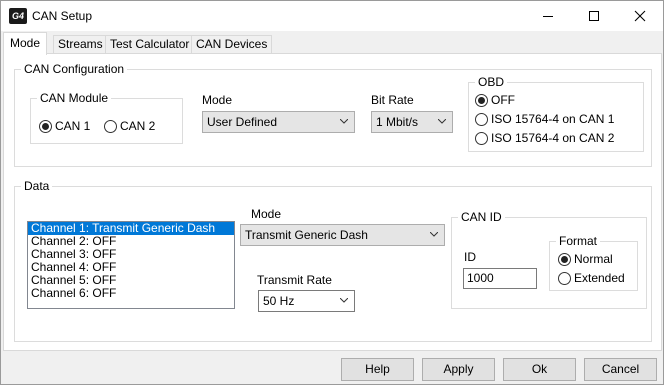 Image resolution: width=664 pixels, height=385 pixels. I want to click on can-module-can2-radio: CAN 2, so click(129, 126).